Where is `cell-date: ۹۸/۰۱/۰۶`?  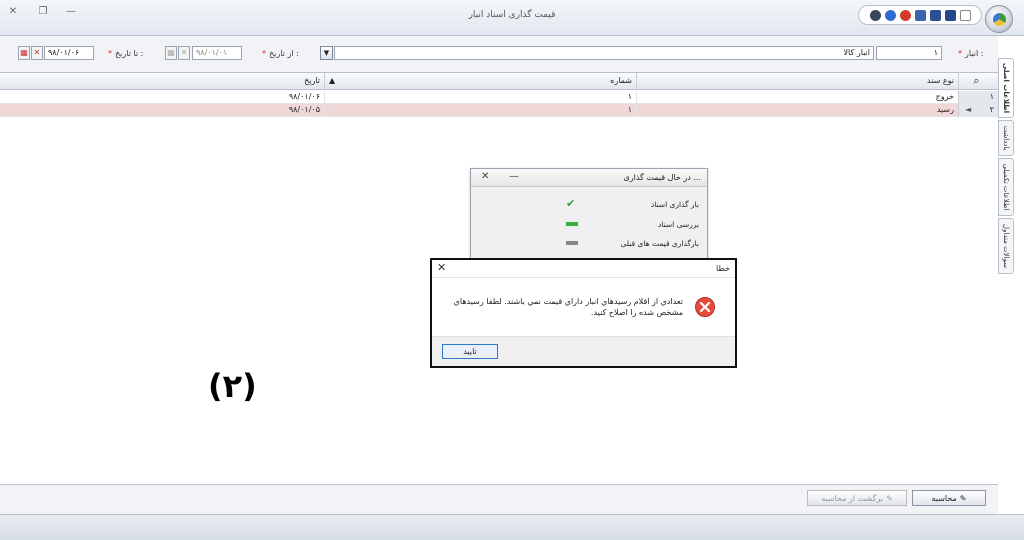
cell-date: ۹۸/۰۱/۰۶ is located at coordinates (304, 96).